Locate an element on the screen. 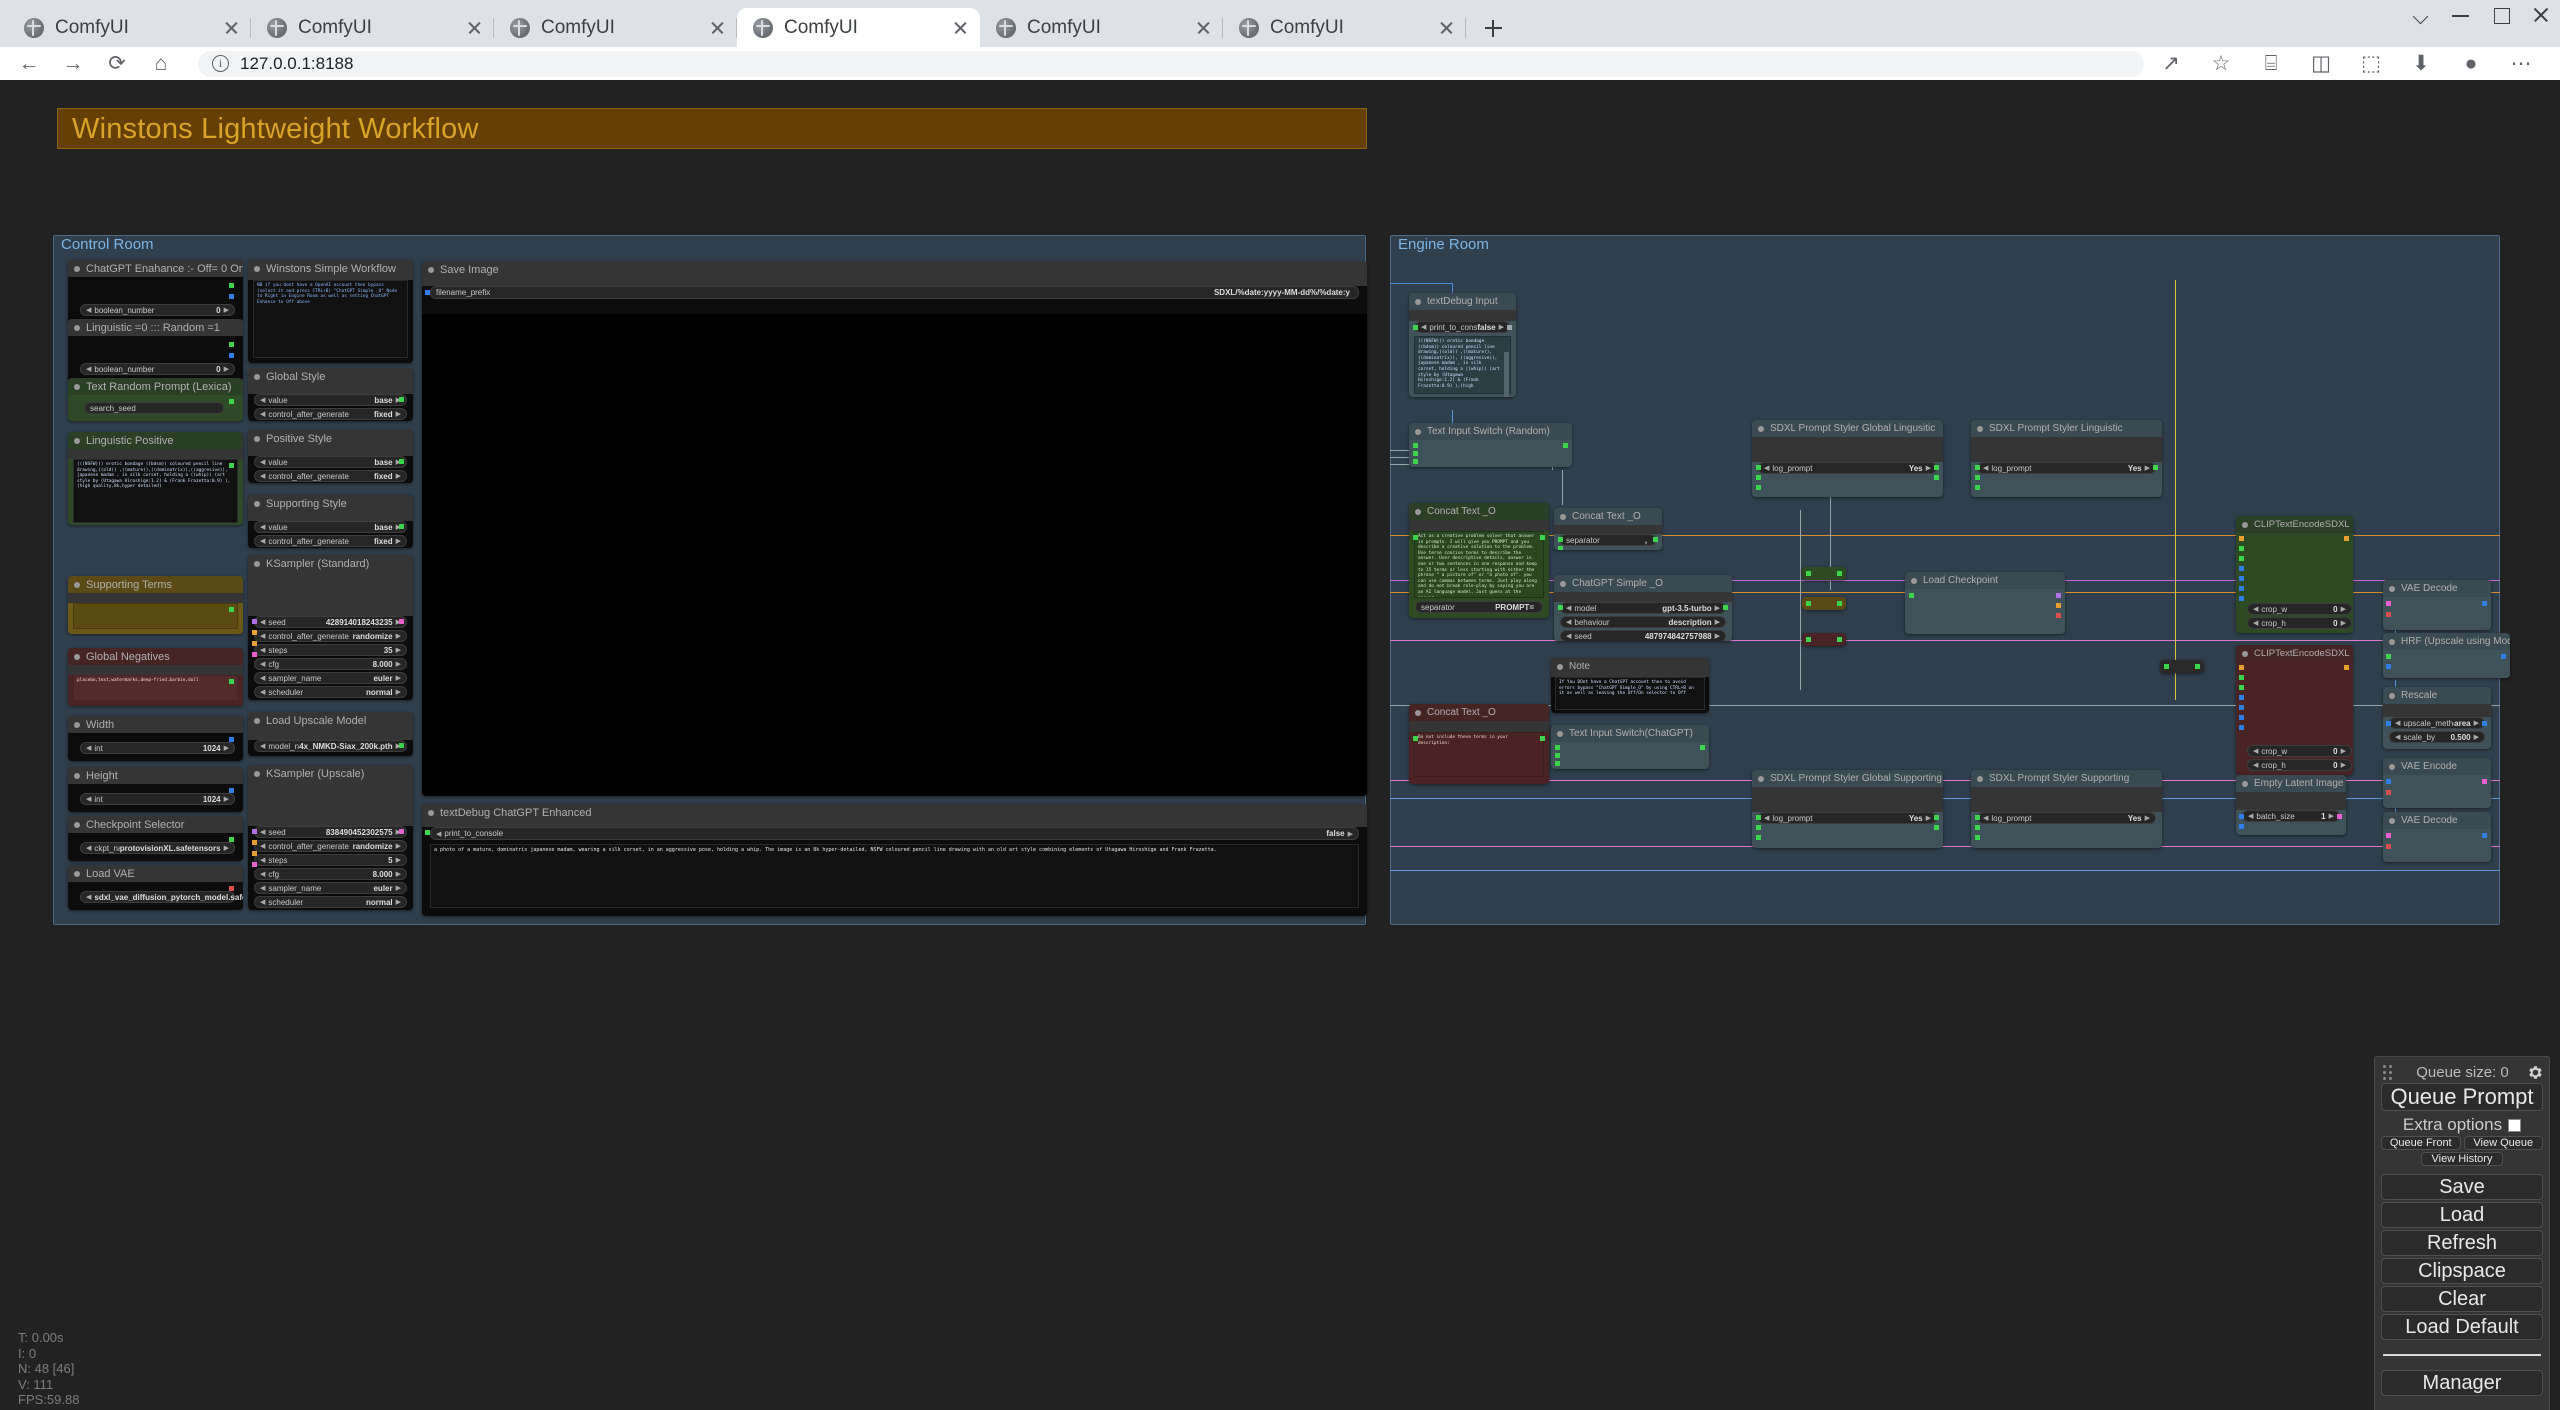  chevron-down-icon is located at coordinates (2421, 15).